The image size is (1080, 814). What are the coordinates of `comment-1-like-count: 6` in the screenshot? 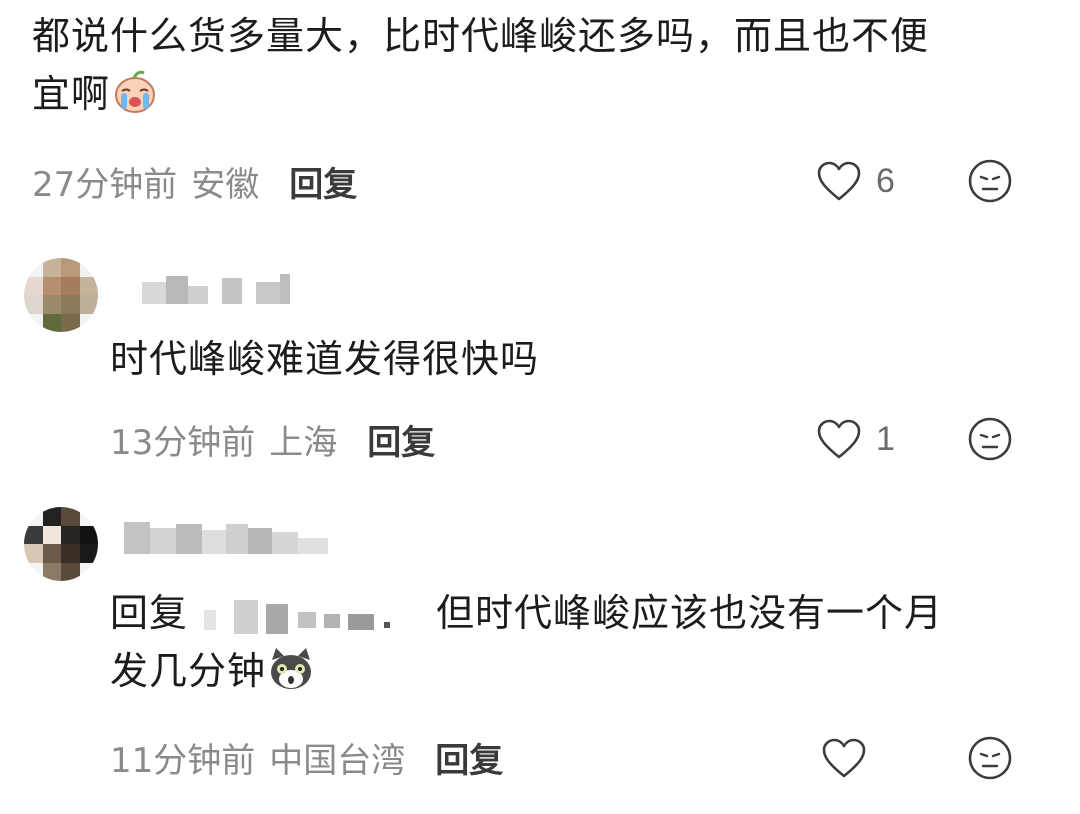 It's located at (885, 180).